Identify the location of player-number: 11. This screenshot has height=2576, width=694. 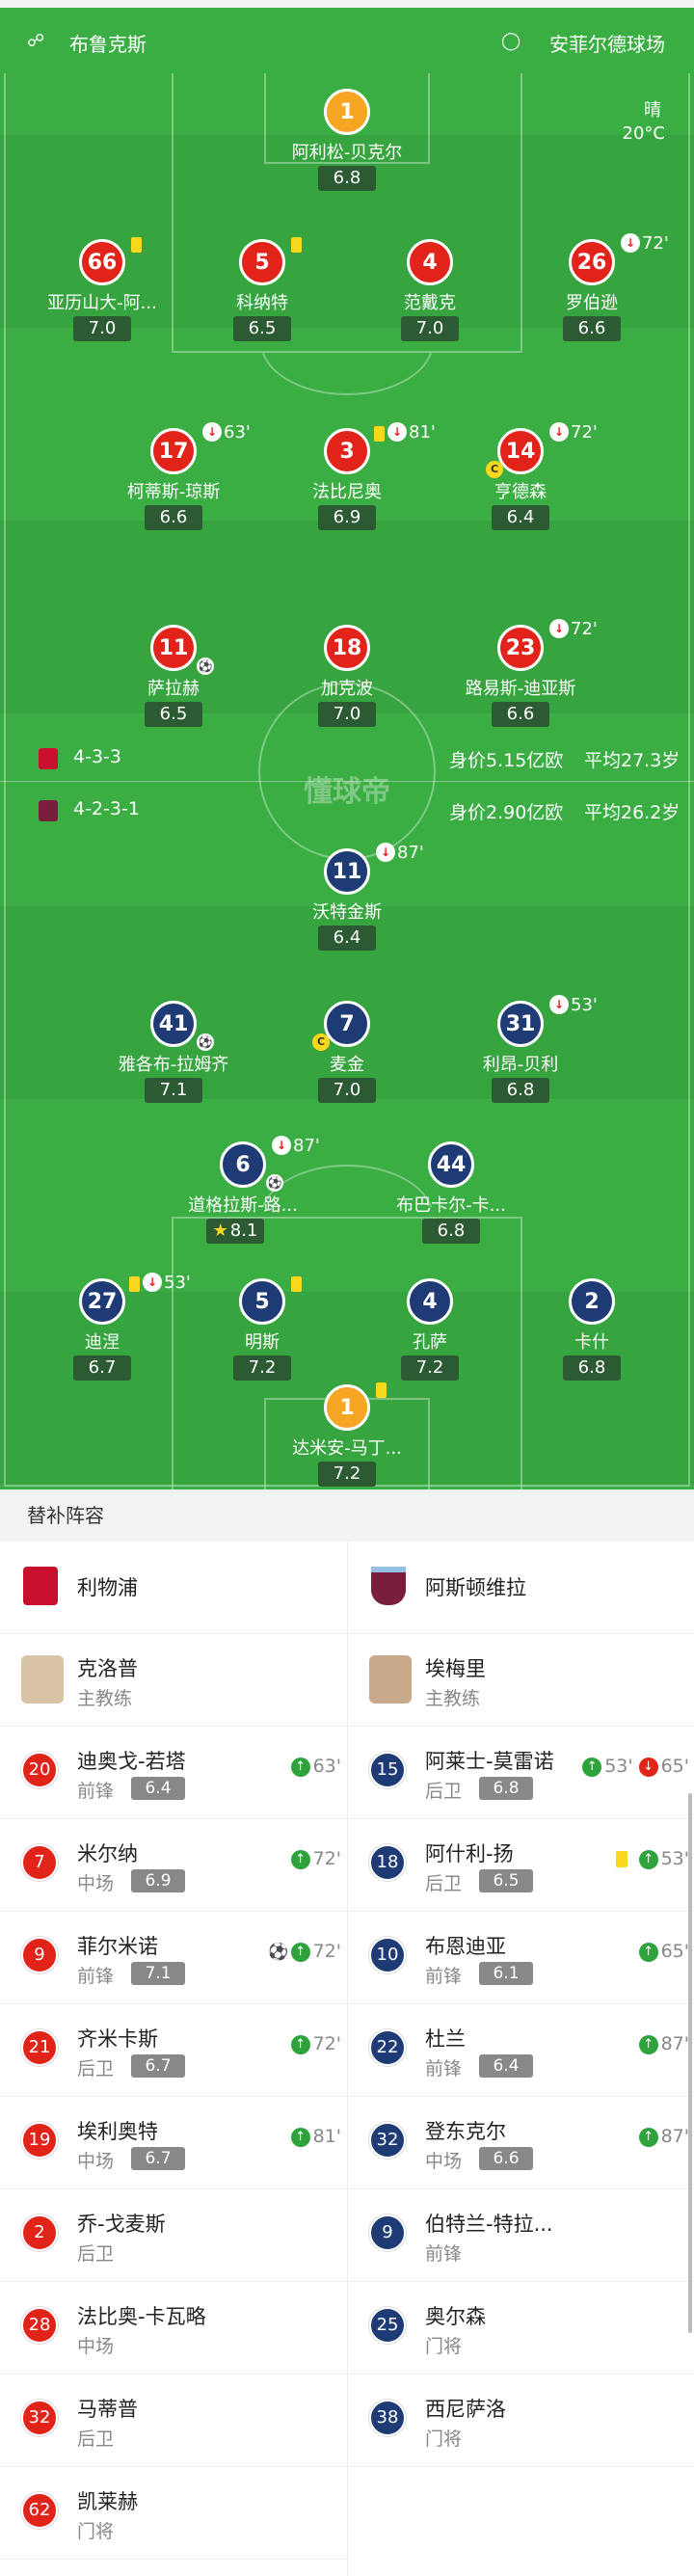
(173, 648).